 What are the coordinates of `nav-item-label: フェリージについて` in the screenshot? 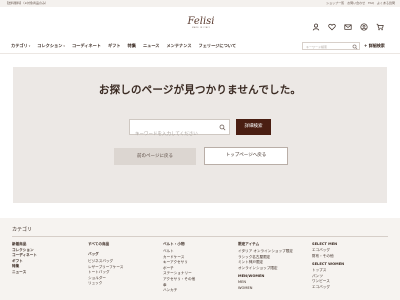 It's located at (217, 45).